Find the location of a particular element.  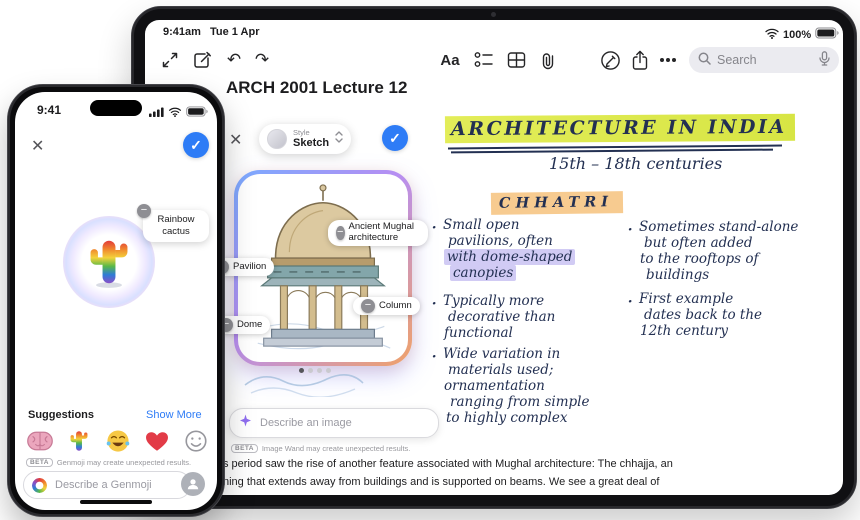

note-title: ARCH 2001 Lecture 12 is located at coordinates (317, 87).